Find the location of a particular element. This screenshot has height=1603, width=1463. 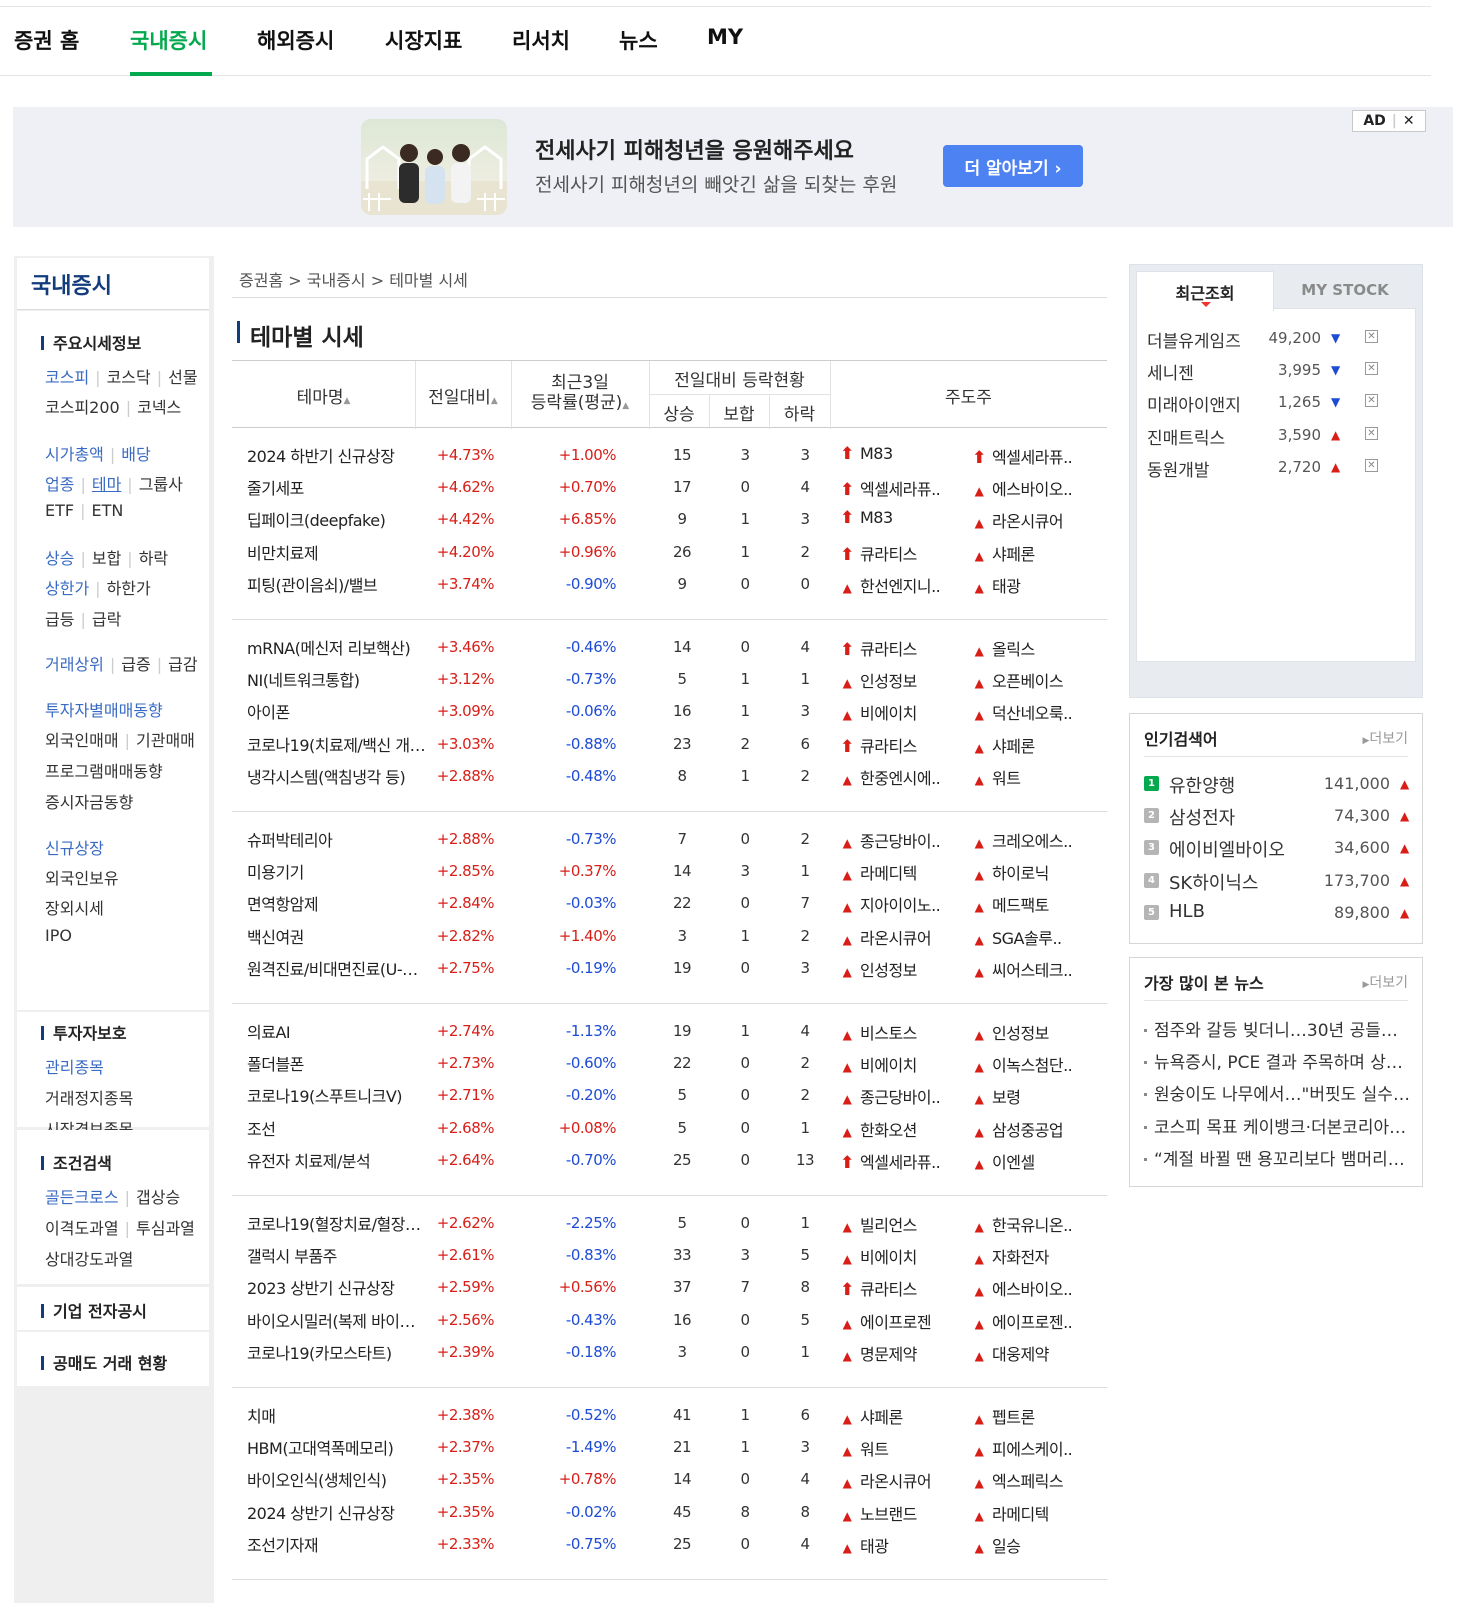

table-row: 조선 +2.68% +0.08% 5 0 1 ▲ 한화오션 ▲ 삼성중공업 is located at coordinates (669, 1127).